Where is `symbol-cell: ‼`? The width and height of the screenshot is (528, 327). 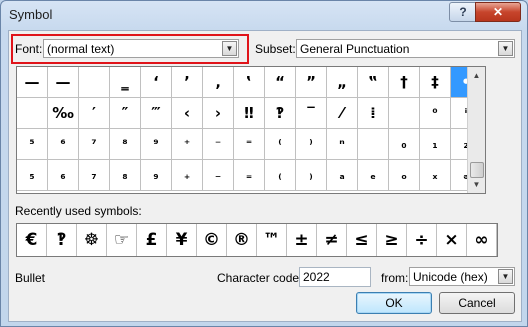
symbol-cell: ‼ is located at coordinates (249, 113).